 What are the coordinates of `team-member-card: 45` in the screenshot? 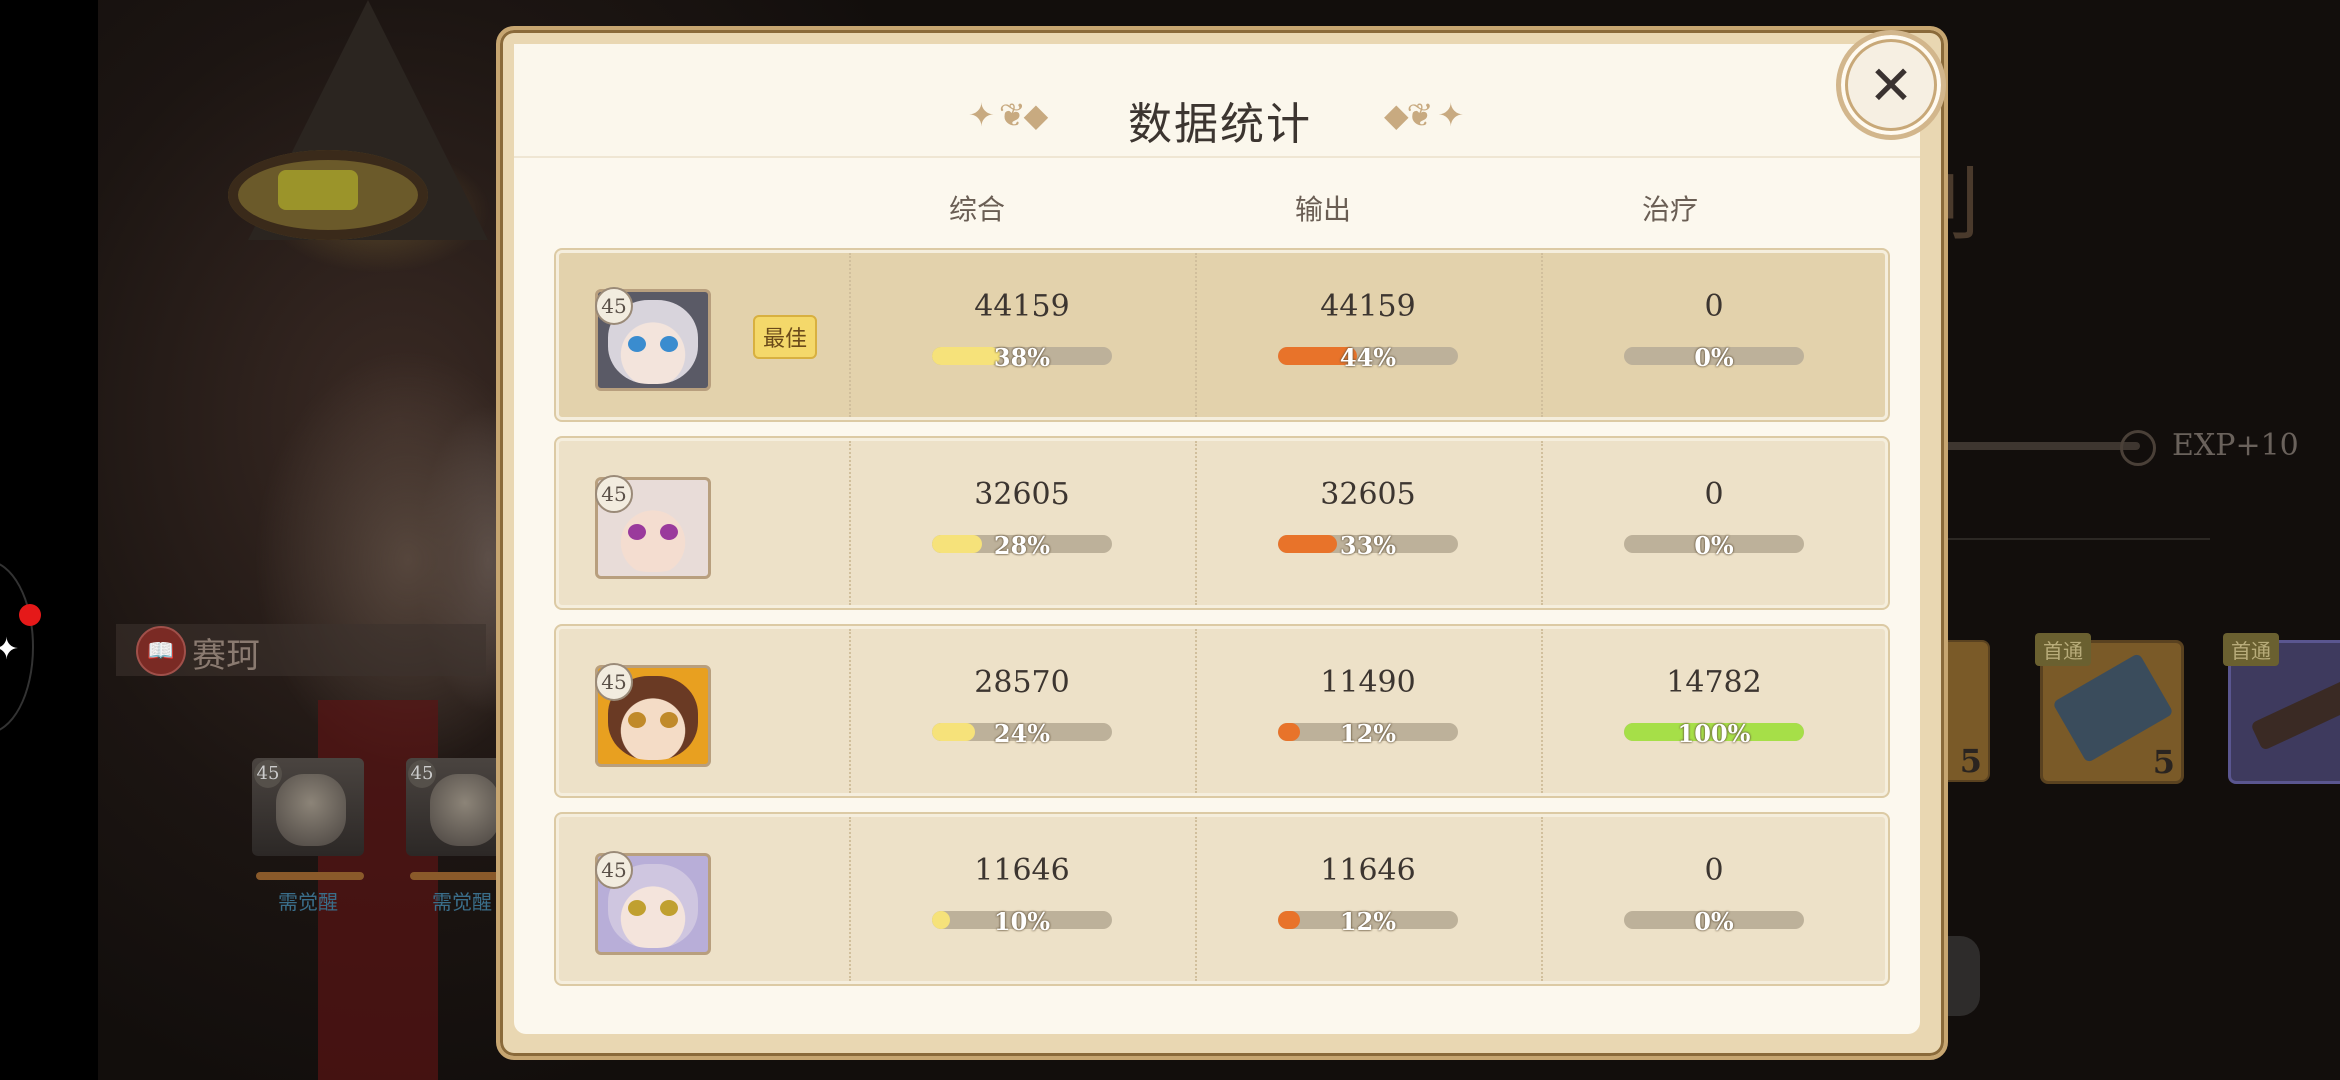 It's located at (308, 807).